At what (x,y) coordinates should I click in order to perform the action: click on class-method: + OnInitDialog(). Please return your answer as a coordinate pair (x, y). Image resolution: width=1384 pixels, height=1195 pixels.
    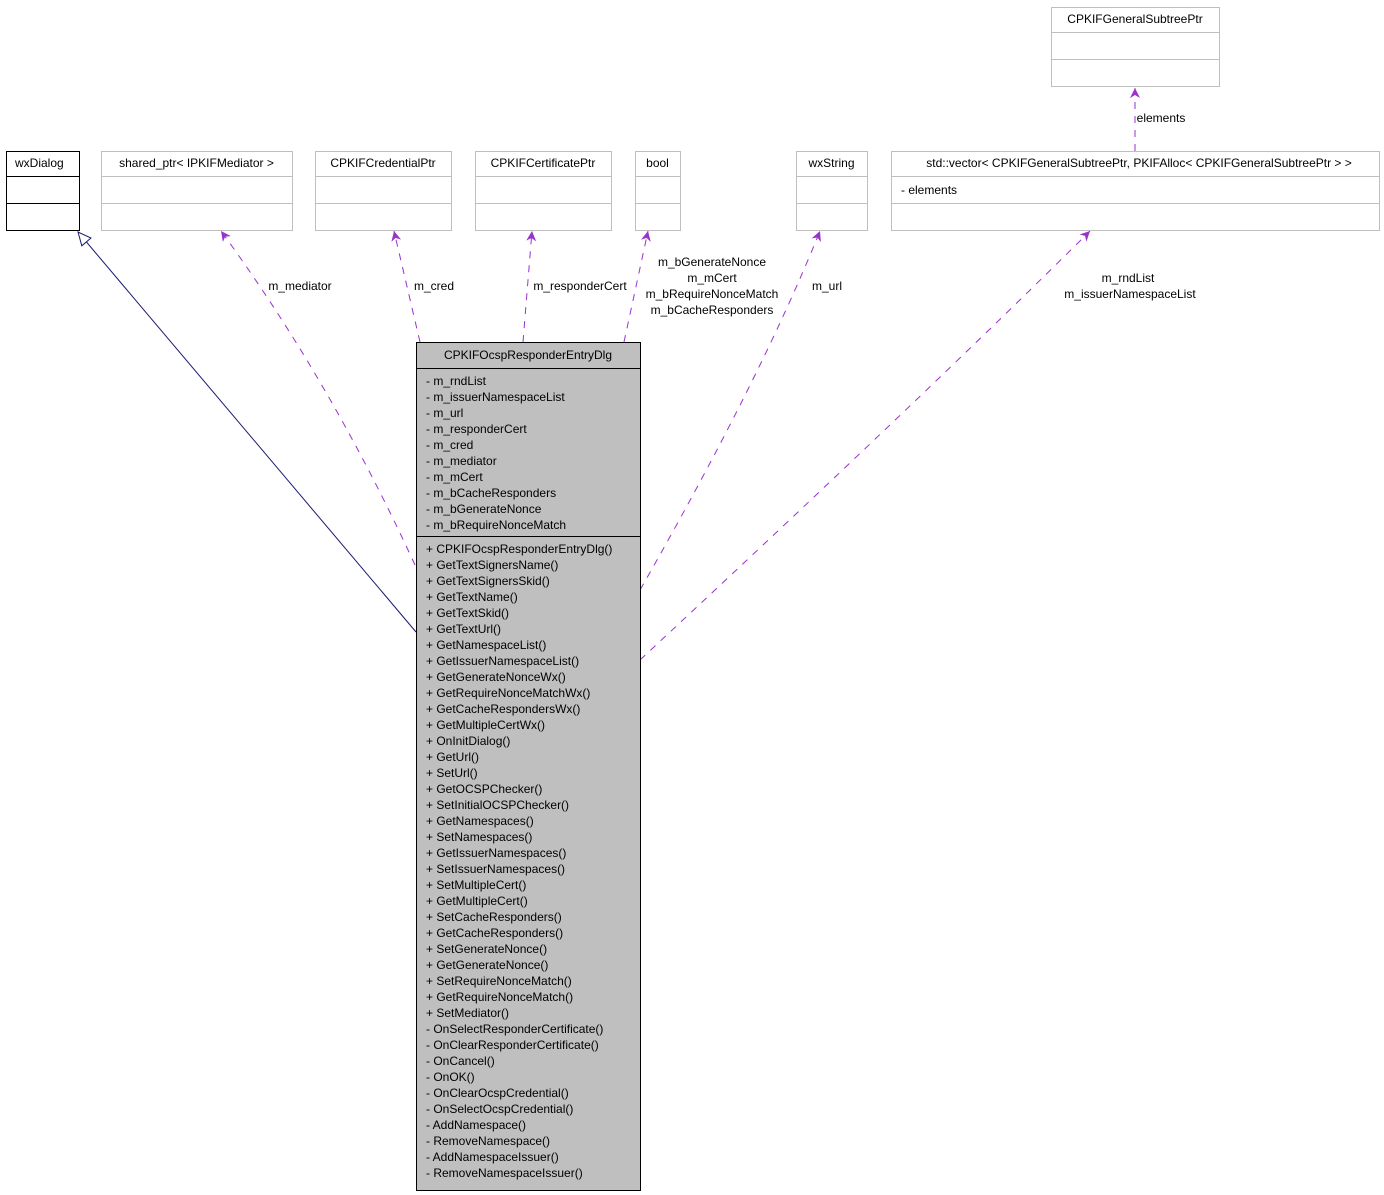
    Looking at the image, I should click on (468, 741).